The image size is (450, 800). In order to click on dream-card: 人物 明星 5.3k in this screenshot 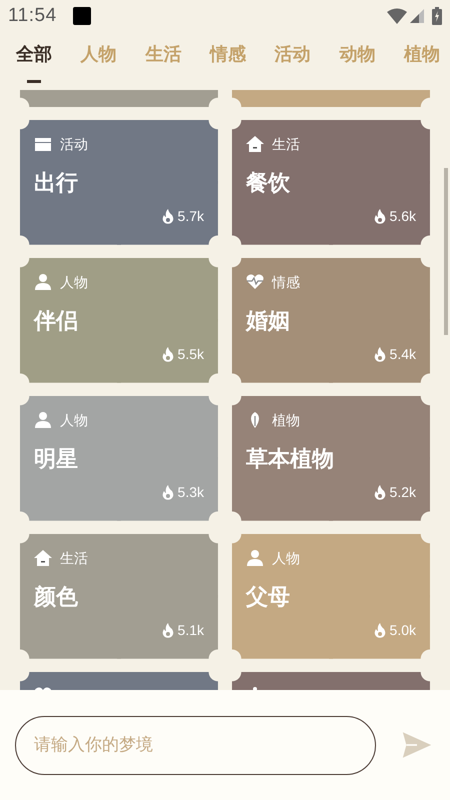, I will do `click(119, 458)`.